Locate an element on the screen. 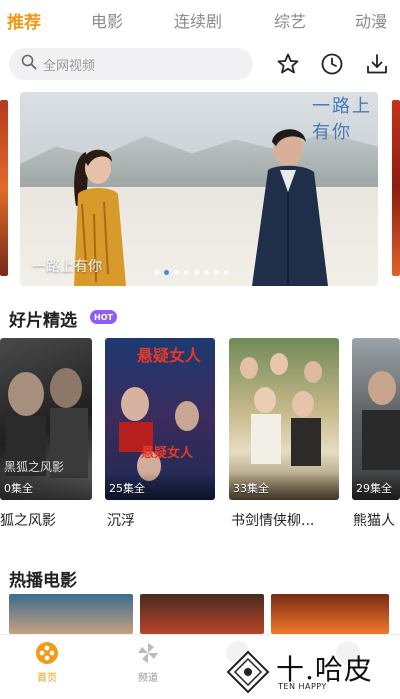  nav-channels: 频道 is located at coordinates (148, 662).